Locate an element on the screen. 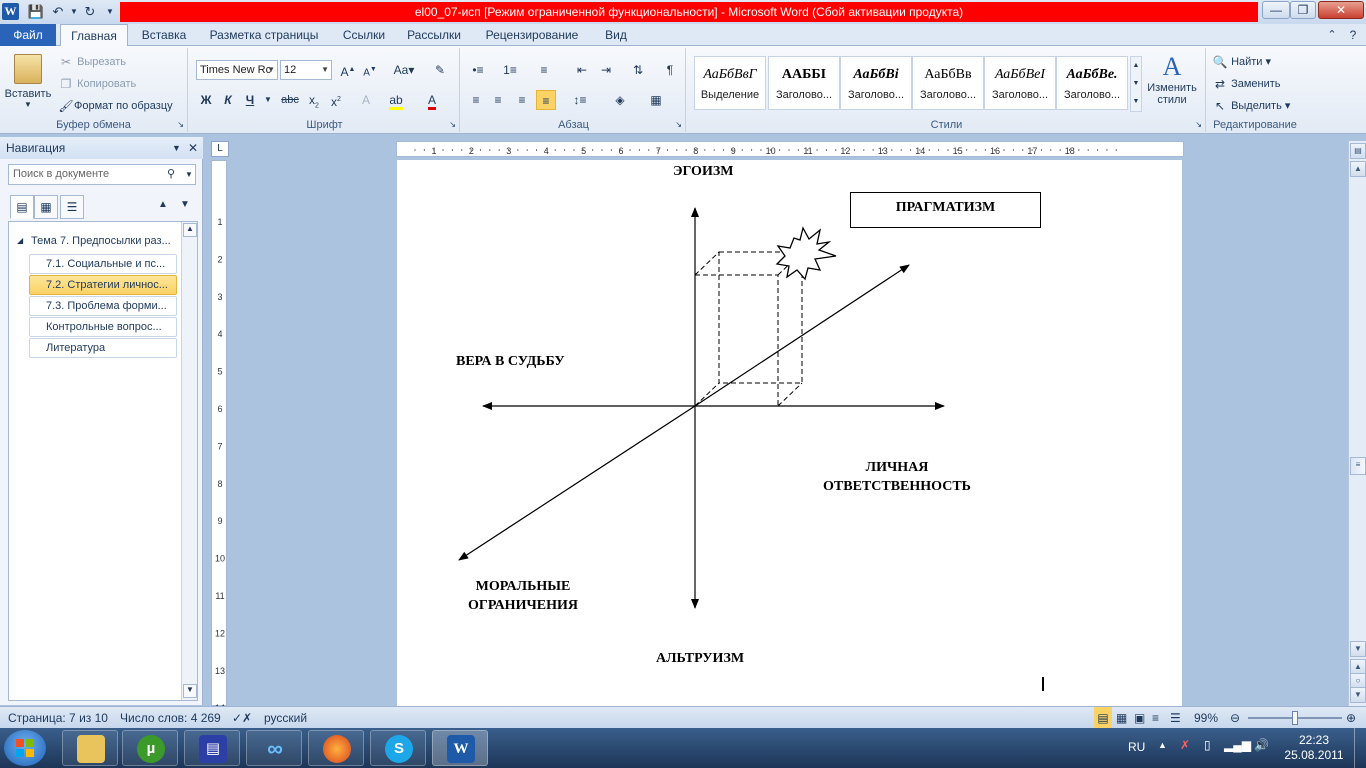 This screenshot has height=768, width=1366. tab-home: Главная is located at coordinates (94, 35).